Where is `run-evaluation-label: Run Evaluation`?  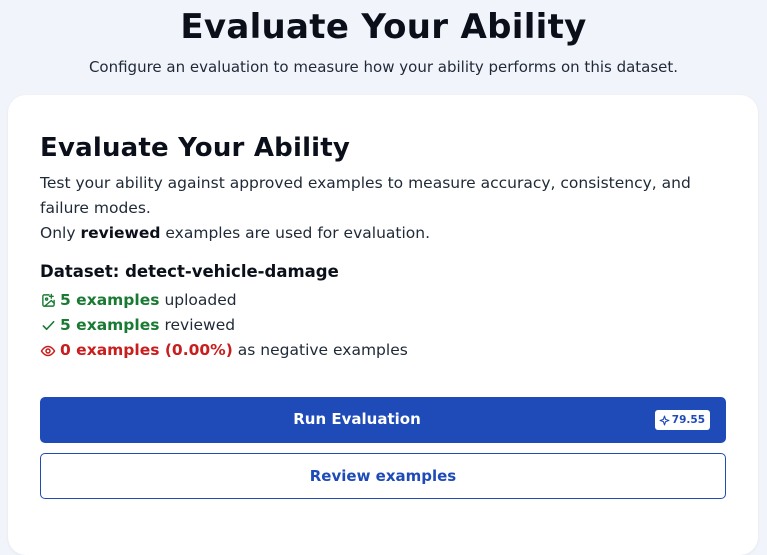 run-evaluation-label: Run Evaluation is located at coordinates (357, 419).